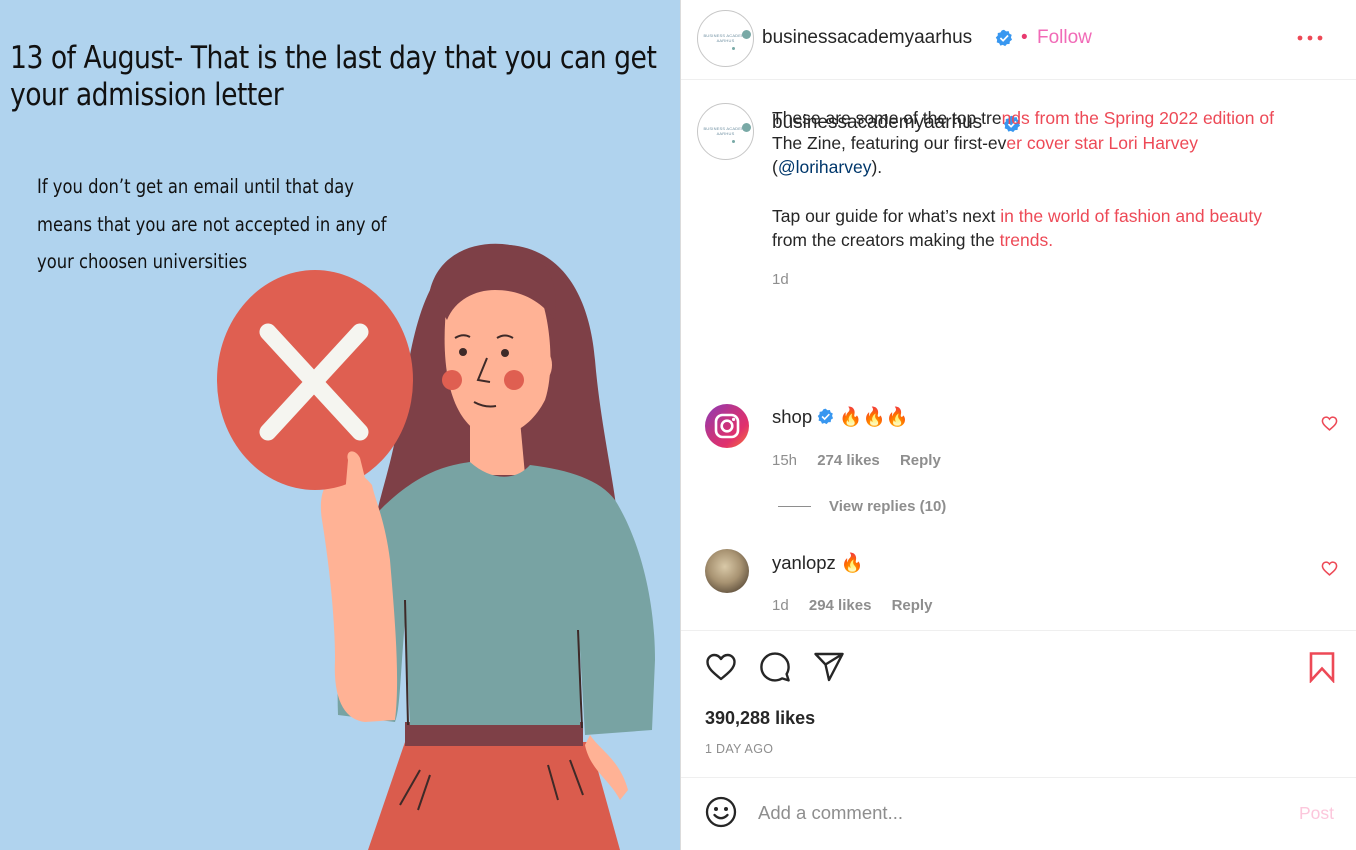  I want to click on post-comment-button: Post, so click(1316, 813).